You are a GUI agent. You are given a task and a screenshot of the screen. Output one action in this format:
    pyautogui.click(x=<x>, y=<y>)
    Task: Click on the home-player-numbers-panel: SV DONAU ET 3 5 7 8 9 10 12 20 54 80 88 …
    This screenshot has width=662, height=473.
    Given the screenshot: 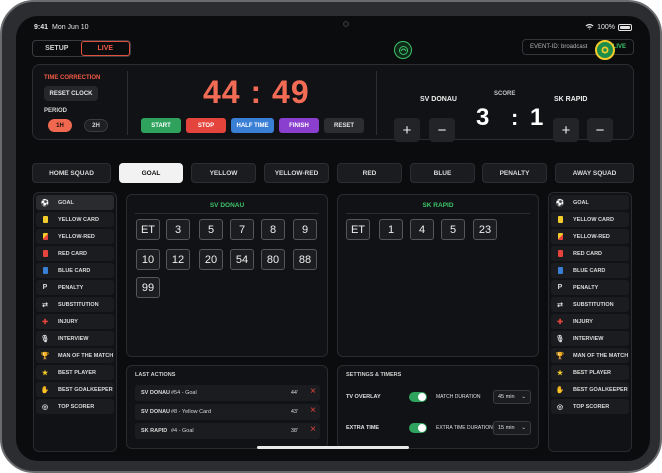 What is the action you would take?
    pyautogui.click(x=227, y=275)
    